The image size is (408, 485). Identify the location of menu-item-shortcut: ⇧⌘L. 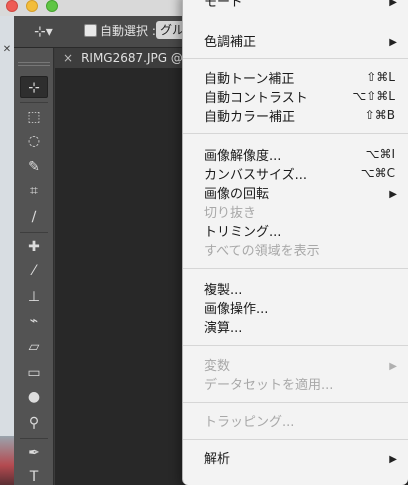
(380, 77).